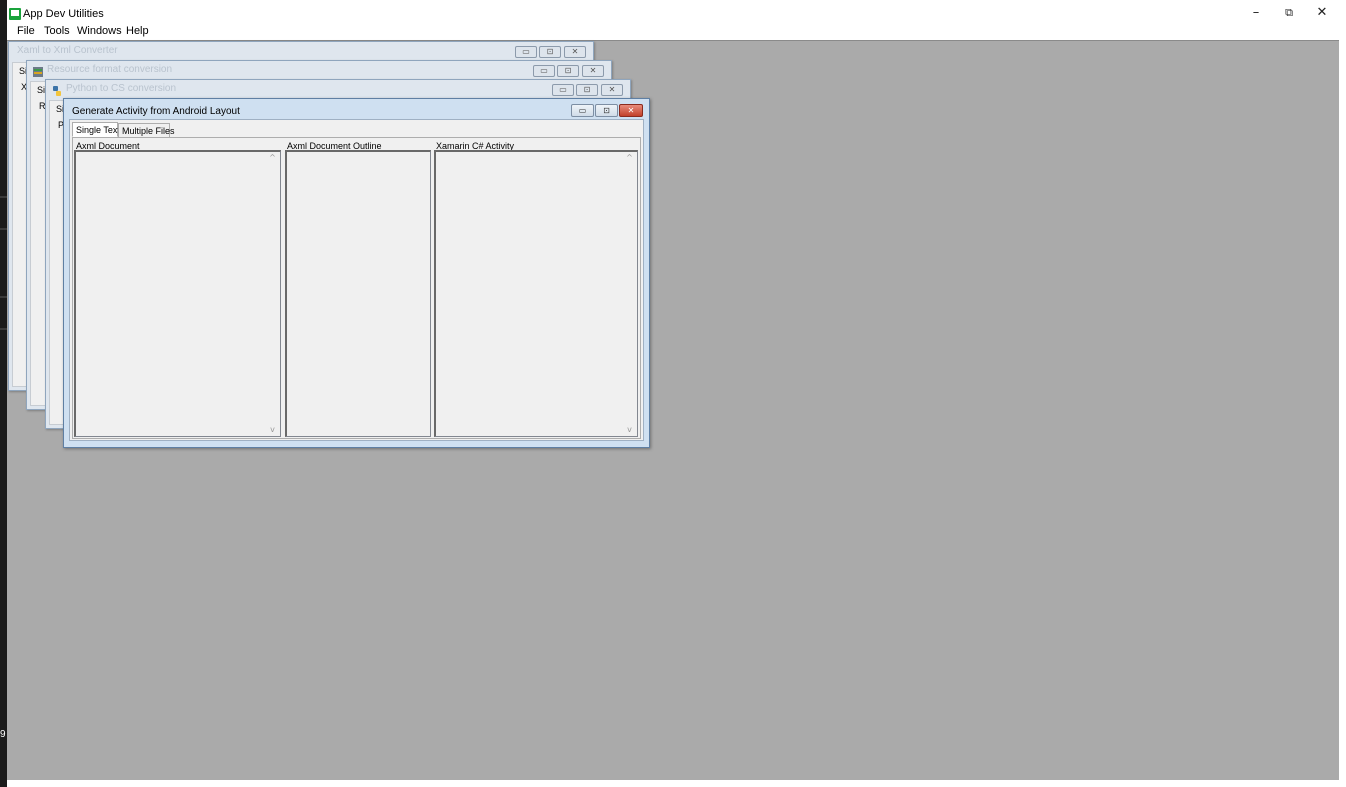 The image size is (1346, 787). What do you see at coordinates (177, 293) in the screenshot?
I see `axml-document-textbox: ^ v` at bounding box center [177, 293].